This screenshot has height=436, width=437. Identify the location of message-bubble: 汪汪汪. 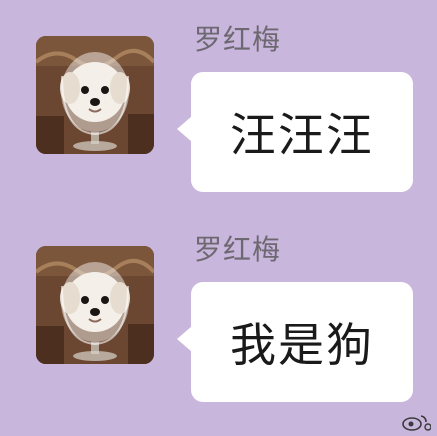
(295, 132).